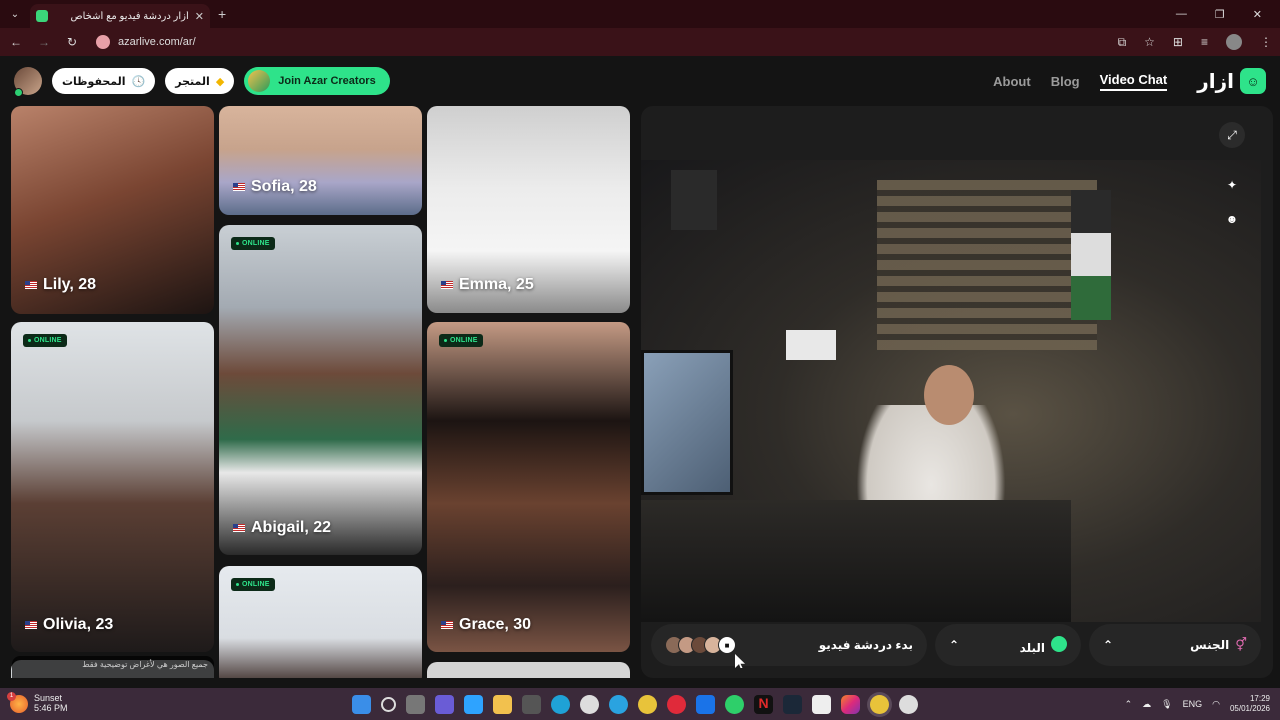  What do you see at coordinates (789, 645) in the screenshot?
I see `start-video-chat-button: ■ بدء دردشة فيديو` at bounding box center [789, 645].